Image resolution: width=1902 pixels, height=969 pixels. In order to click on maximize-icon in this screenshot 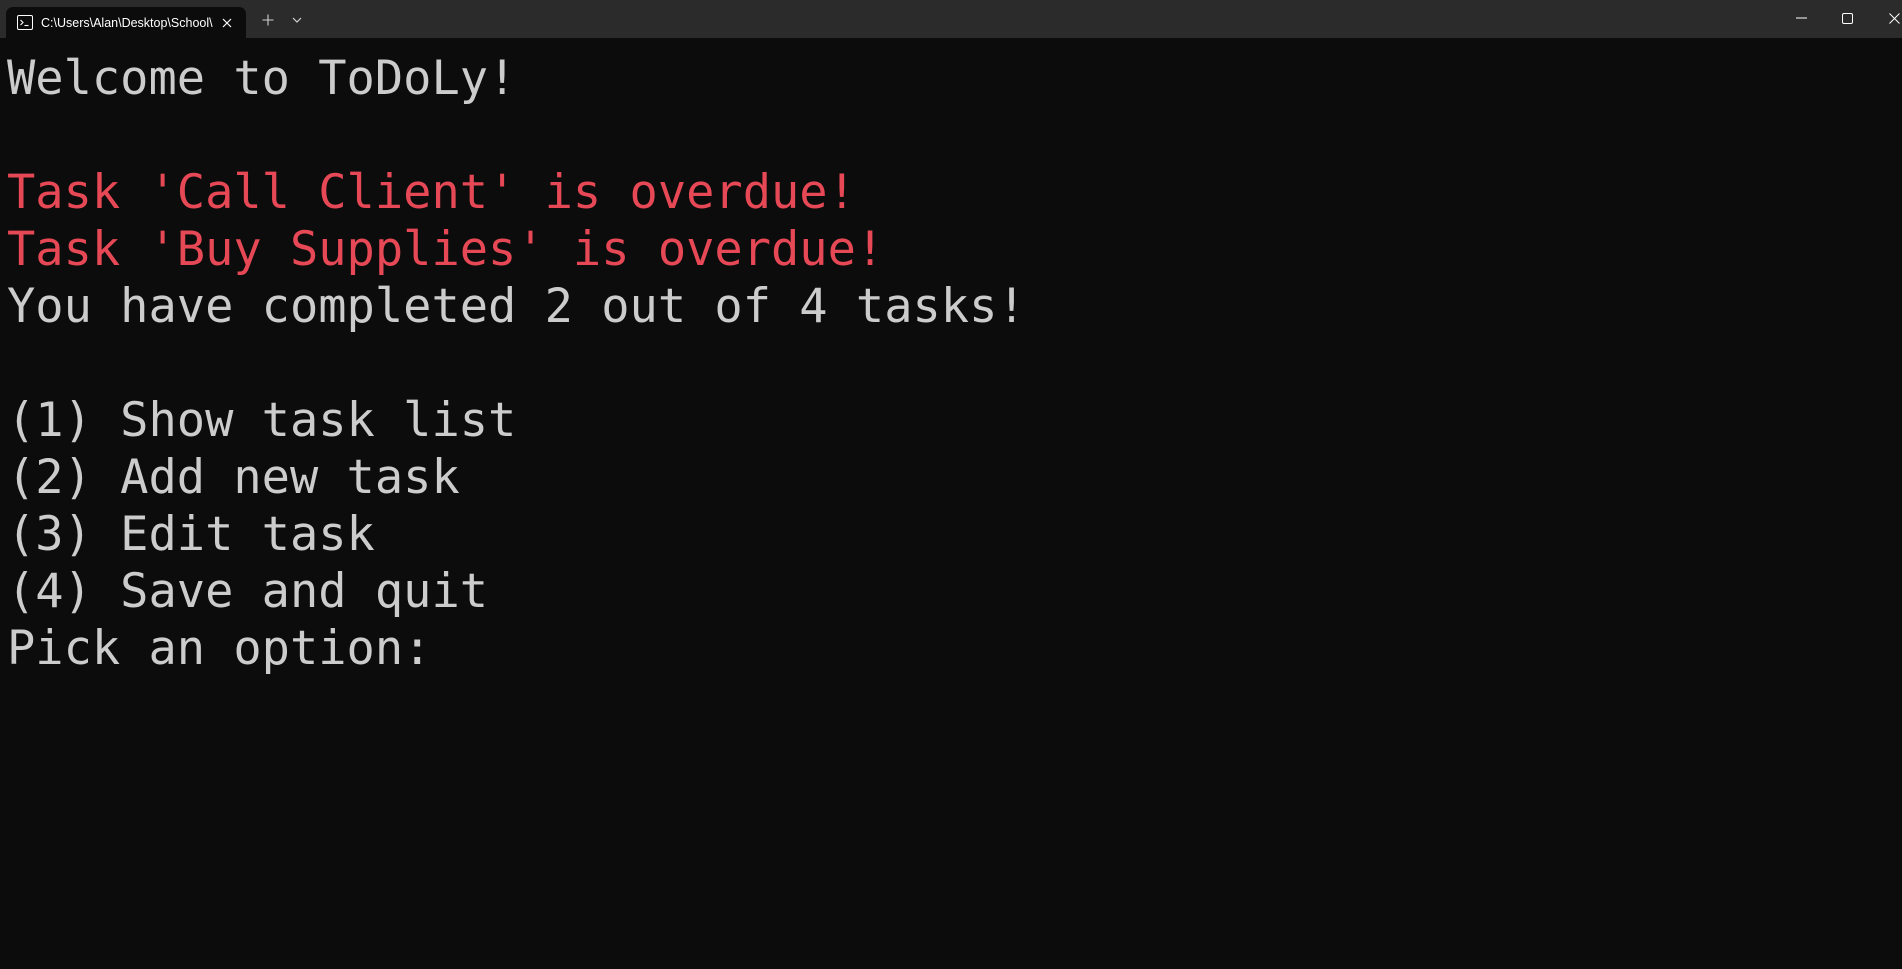, I will do `click(1847, 18)`.